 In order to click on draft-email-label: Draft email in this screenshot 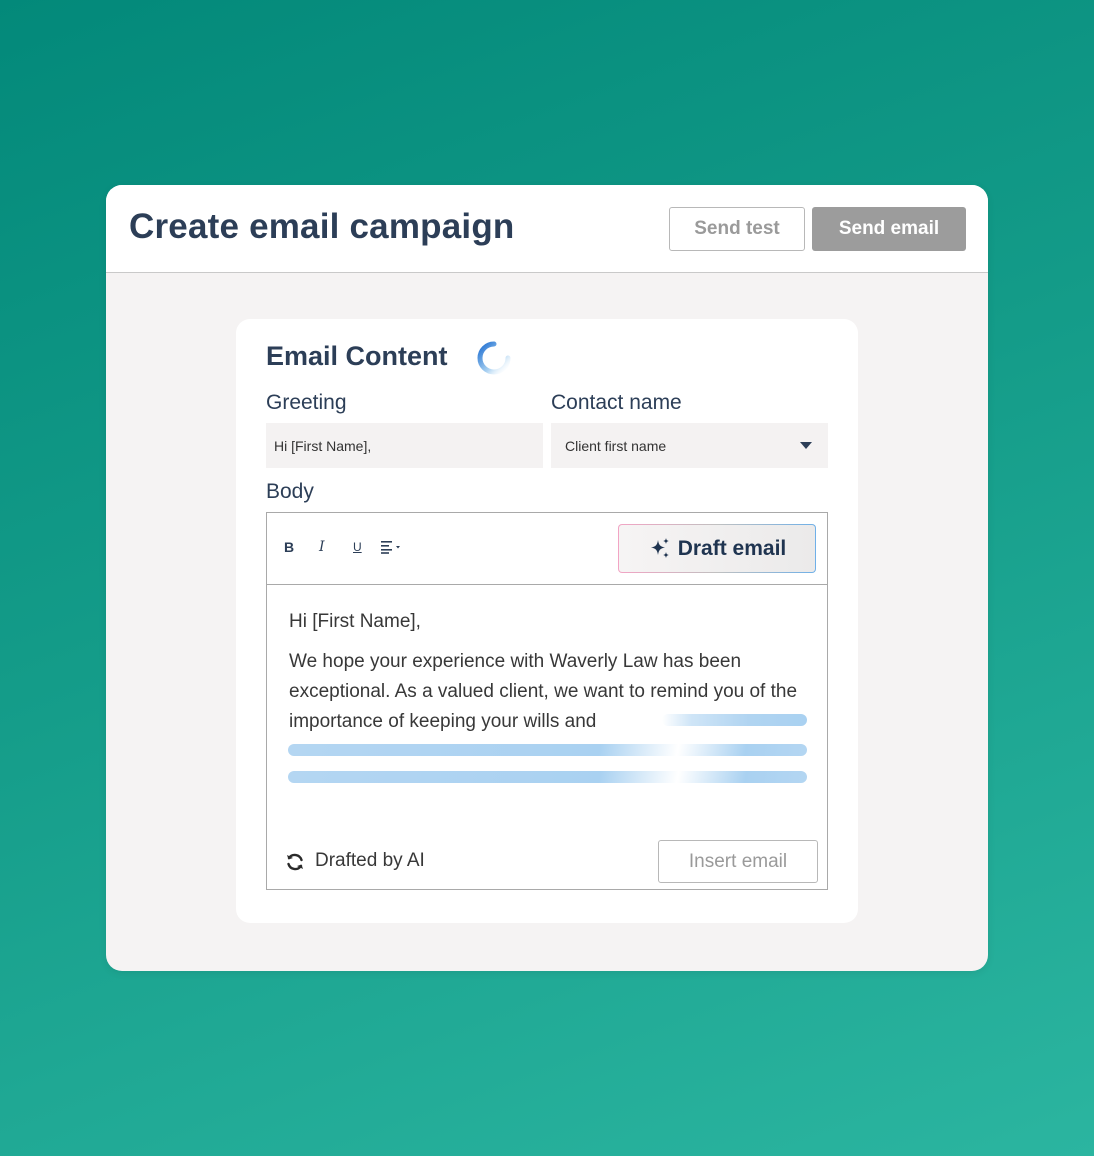, I will do `click(732, 548)`.